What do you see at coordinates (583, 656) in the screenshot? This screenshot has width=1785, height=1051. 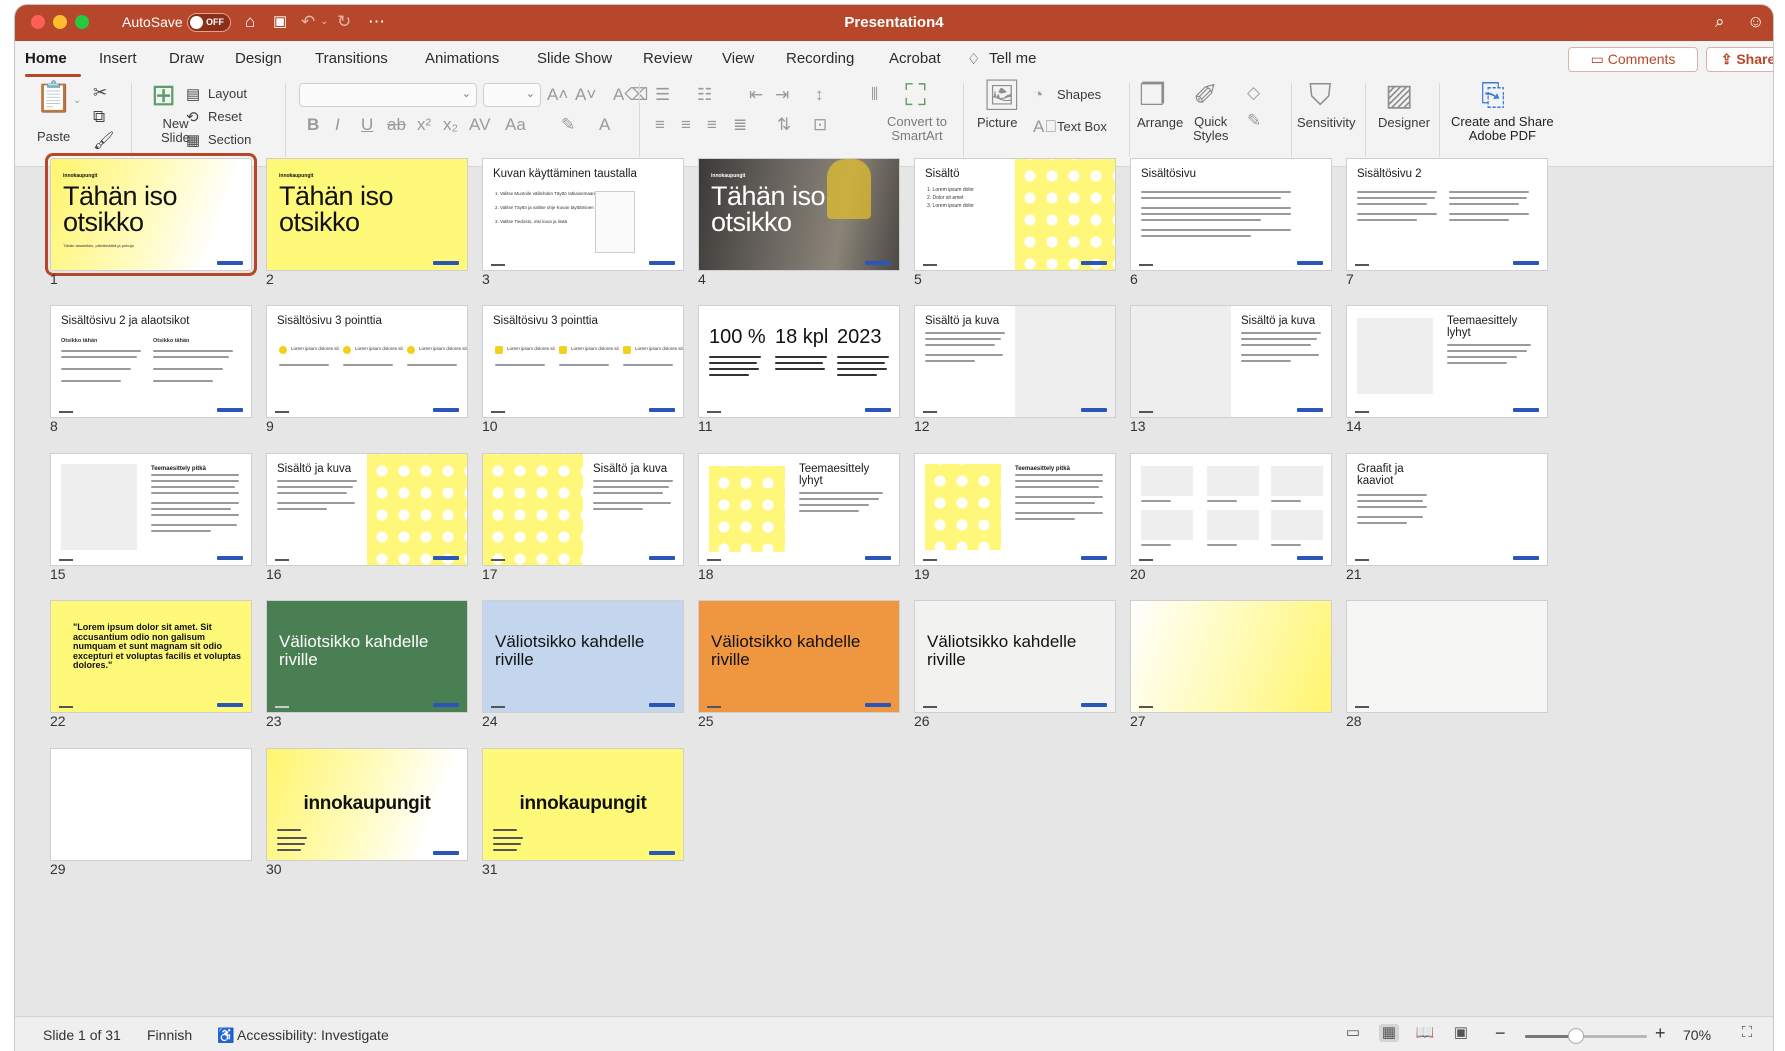 I see `slide-thumbnail-24: Väliotsikko kahdelle riville` at bounding box center [583, 656].